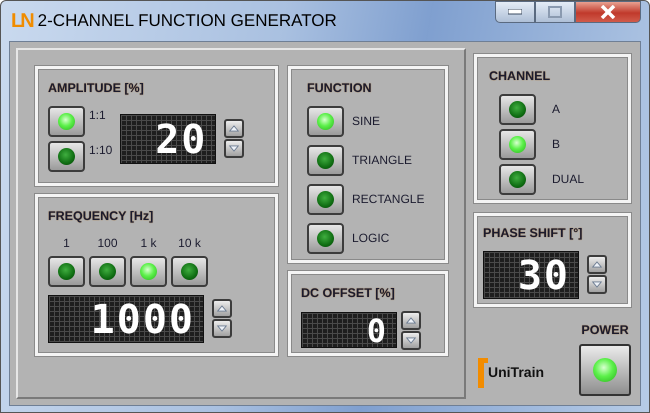  I want to click on option-label: LOGIC, so click(371, 239).